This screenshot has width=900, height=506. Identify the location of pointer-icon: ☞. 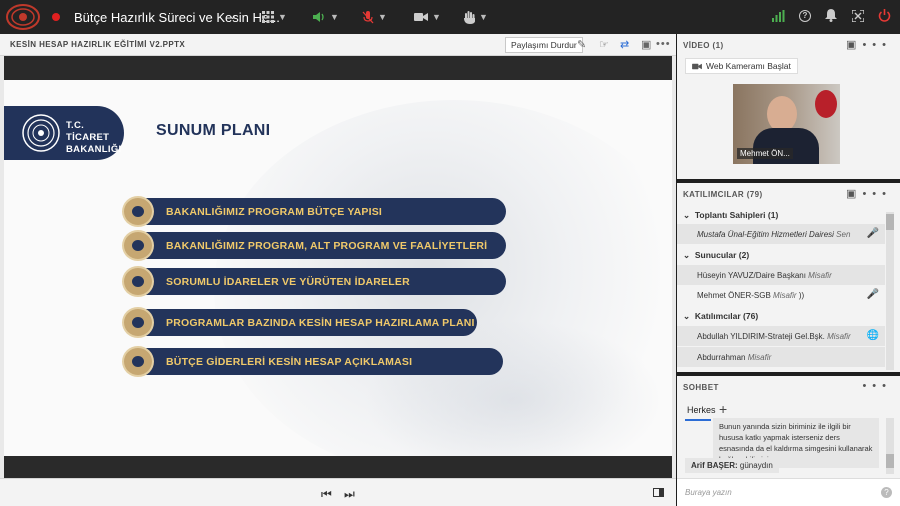
(604, 44).